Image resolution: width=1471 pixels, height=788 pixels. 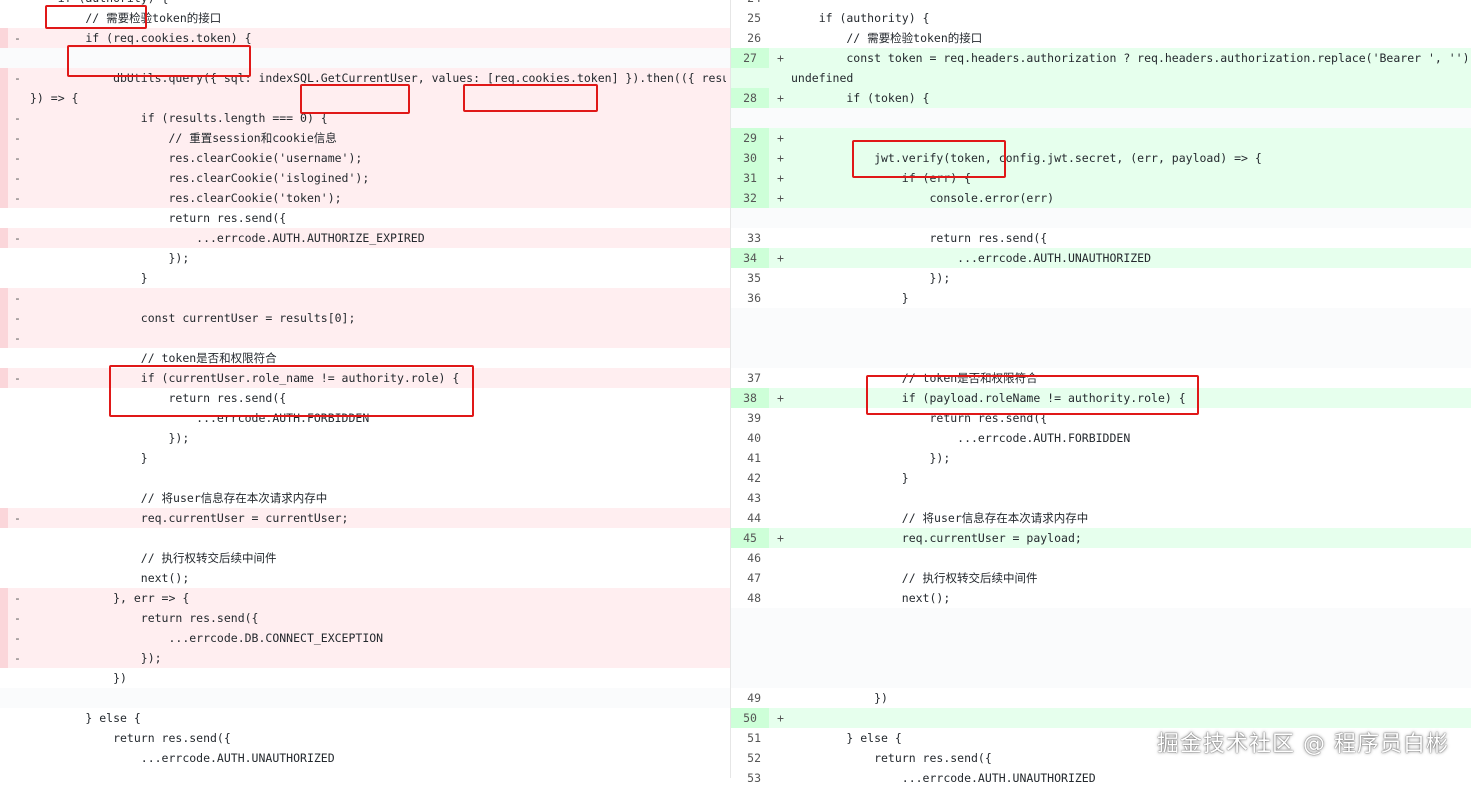 What do you see at coordinates (186, 198) in the screenshot?
I see `code-text: res.clearCookie('token');` at bounding box center [186, 198].